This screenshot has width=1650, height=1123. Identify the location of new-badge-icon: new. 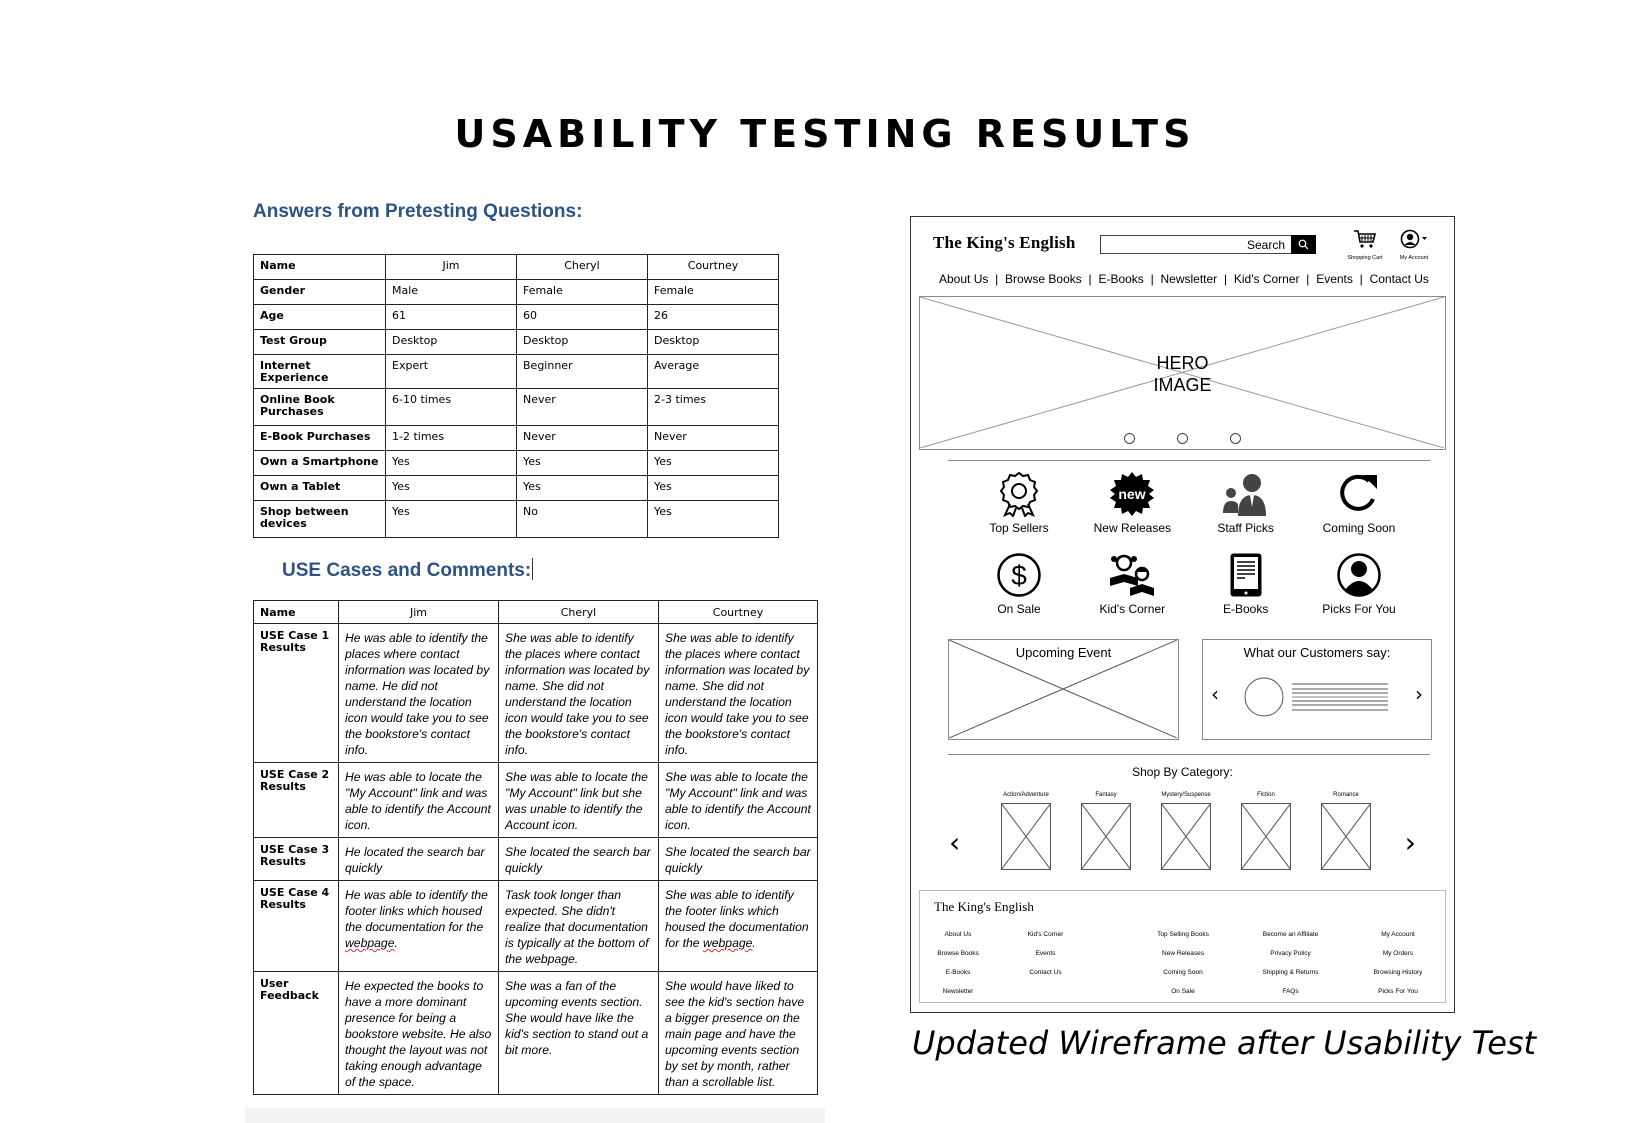
(1132, 494).